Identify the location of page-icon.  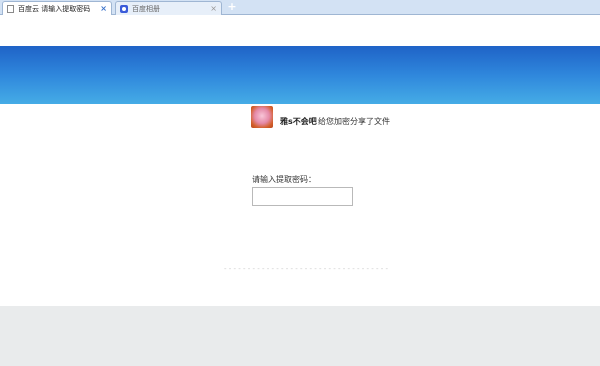
(10, 8).